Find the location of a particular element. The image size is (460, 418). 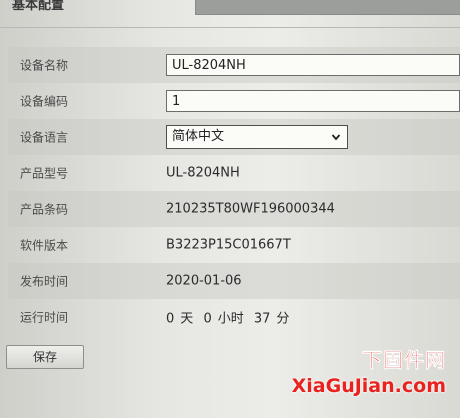

release-time-label: 发布时间 is located at coordinates (44, 281).